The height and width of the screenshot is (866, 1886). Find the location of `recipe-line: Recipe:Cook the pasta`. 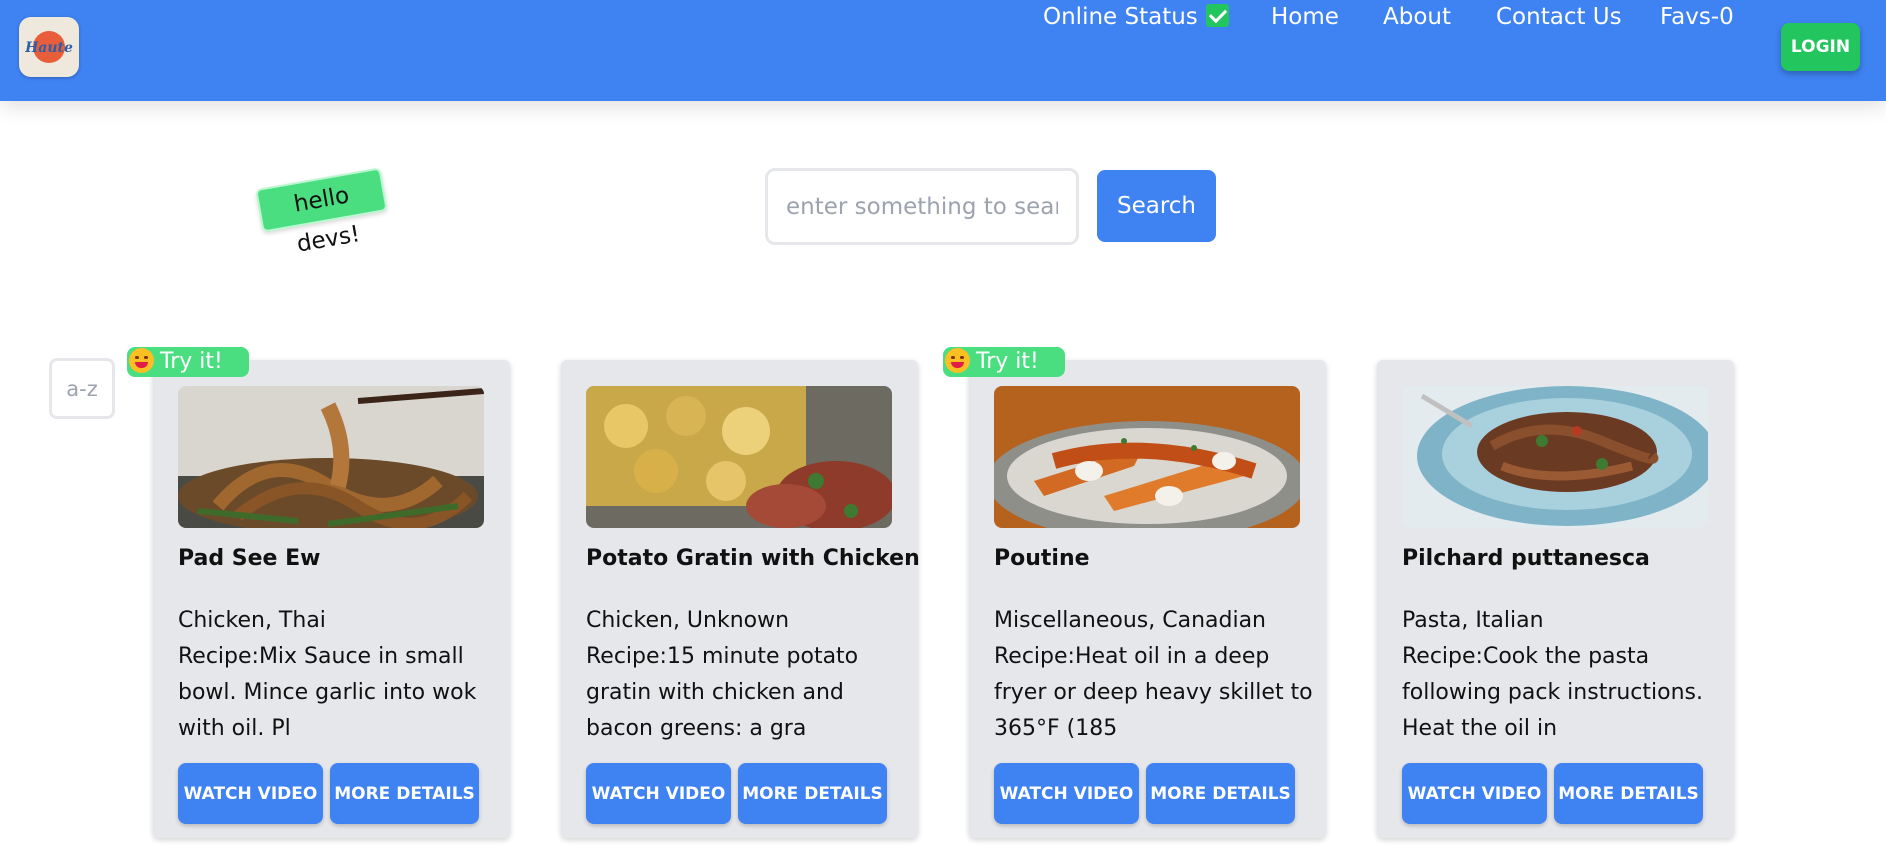

recipe-line: Recipe:Cook the pasta is located at coordinates (1526, 656).